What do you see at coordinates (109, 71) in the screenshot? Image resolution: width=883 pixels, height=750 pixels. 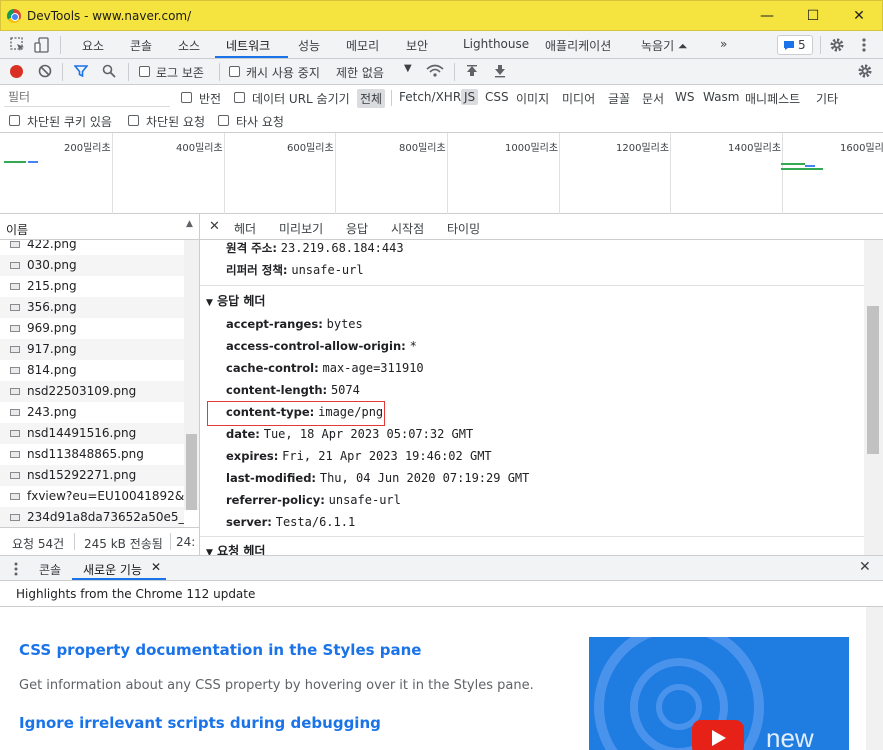 I see `search-icon` at bounding box center [109, 71].